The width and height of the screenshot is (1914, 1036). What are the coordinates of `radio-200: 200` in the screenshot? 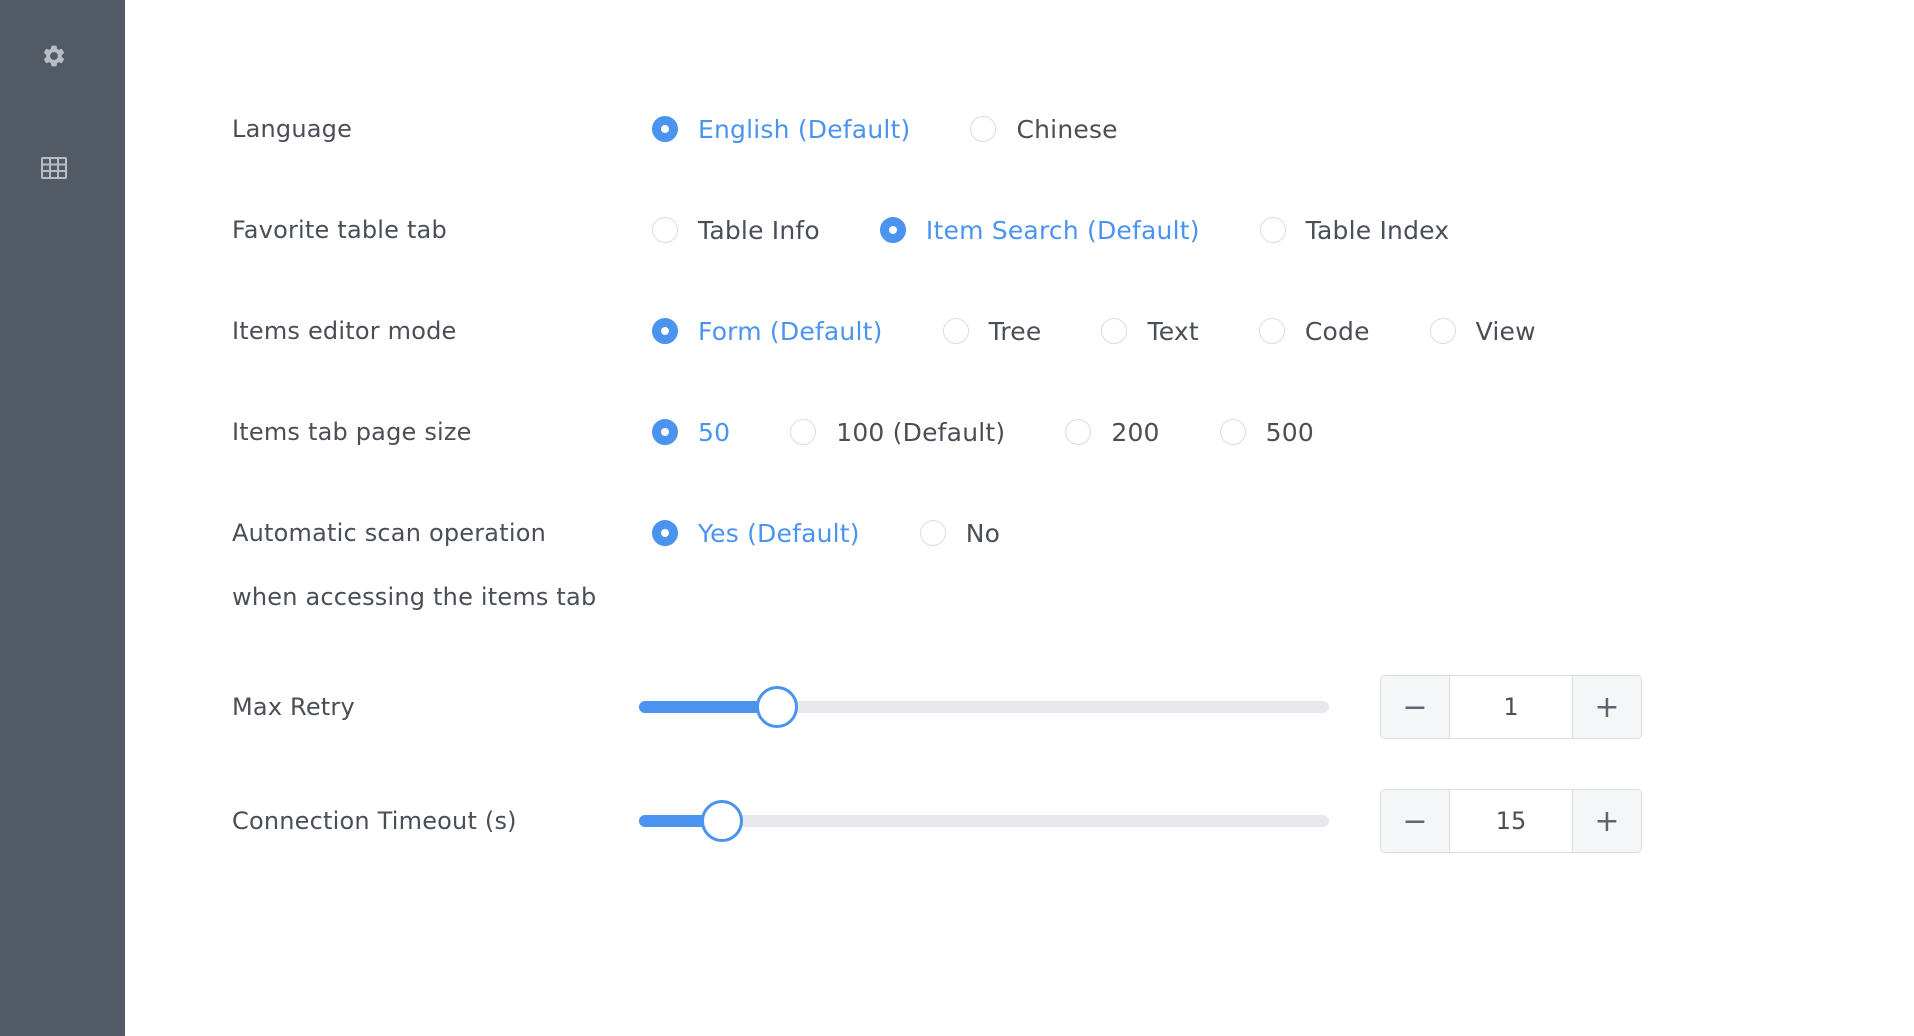 It's located at (1112, 432).